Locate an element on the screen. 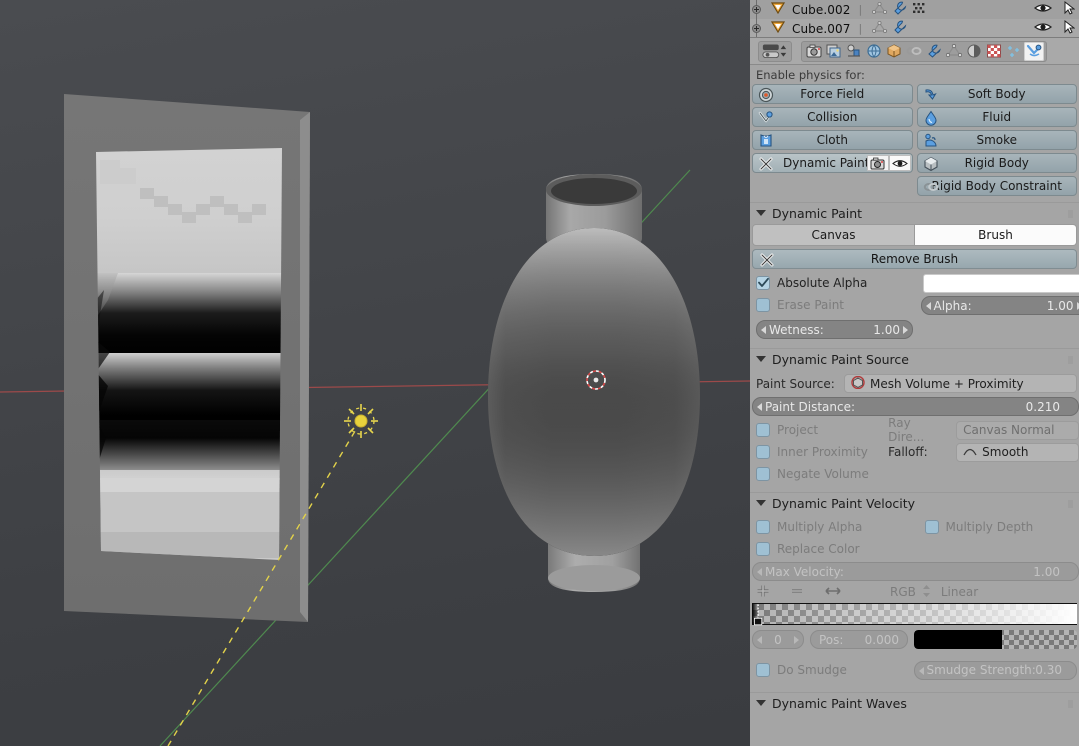 Image resolution: width=1079 pixels, height=746 pixels. absolute-alpha-row: Absolute Alpha is located at coordinates (832, 283).